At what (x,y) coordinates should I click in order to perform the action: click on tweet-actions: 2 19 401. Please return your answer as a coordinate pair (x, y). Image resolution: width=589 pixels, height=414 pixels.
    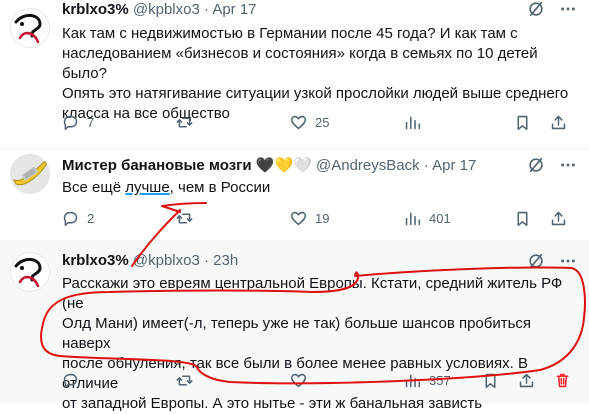
    Looking at the image, I should click on (317, 220).